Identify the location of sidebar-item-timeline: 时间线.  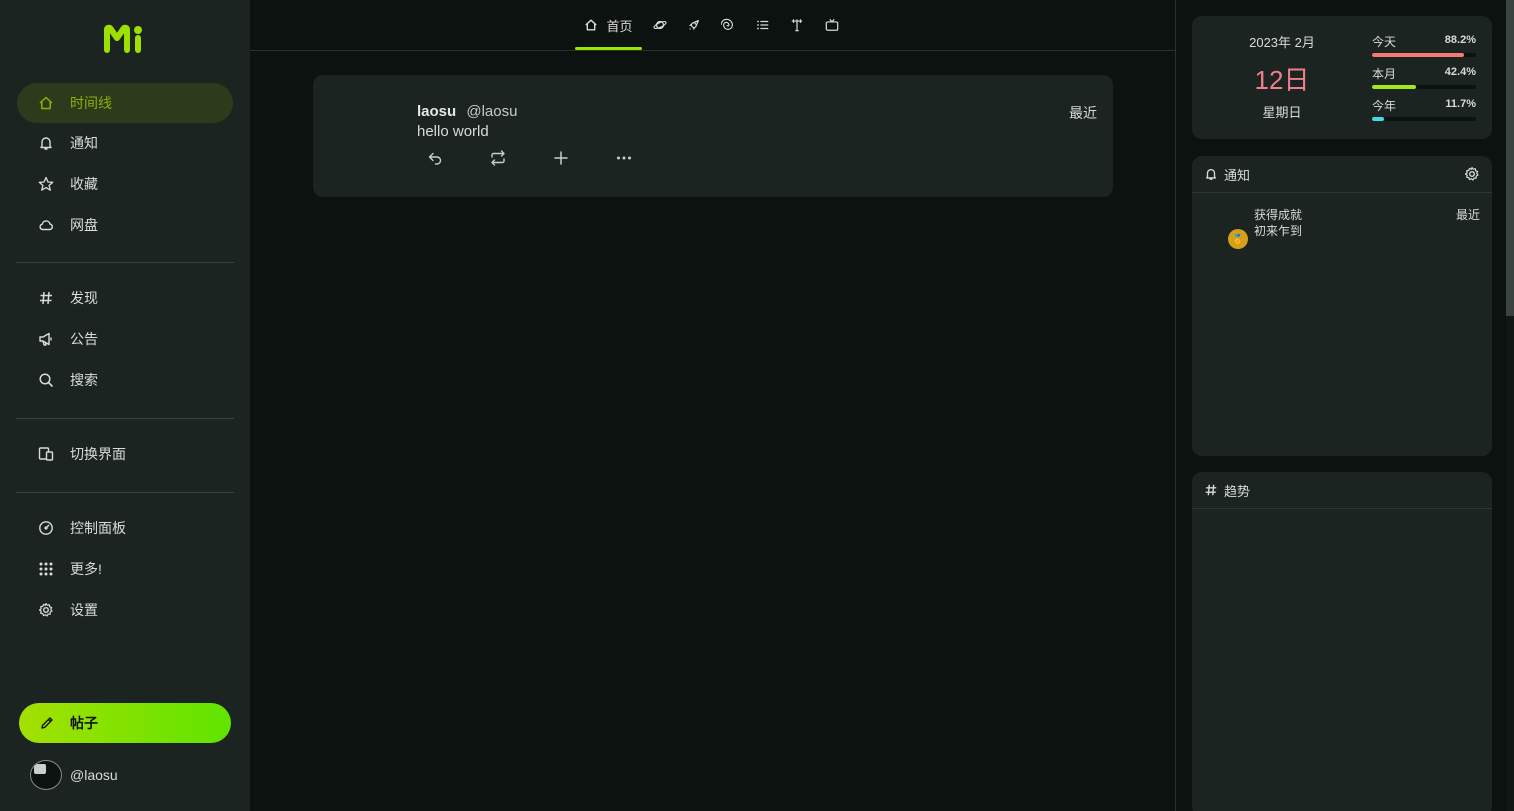
(125, 103).